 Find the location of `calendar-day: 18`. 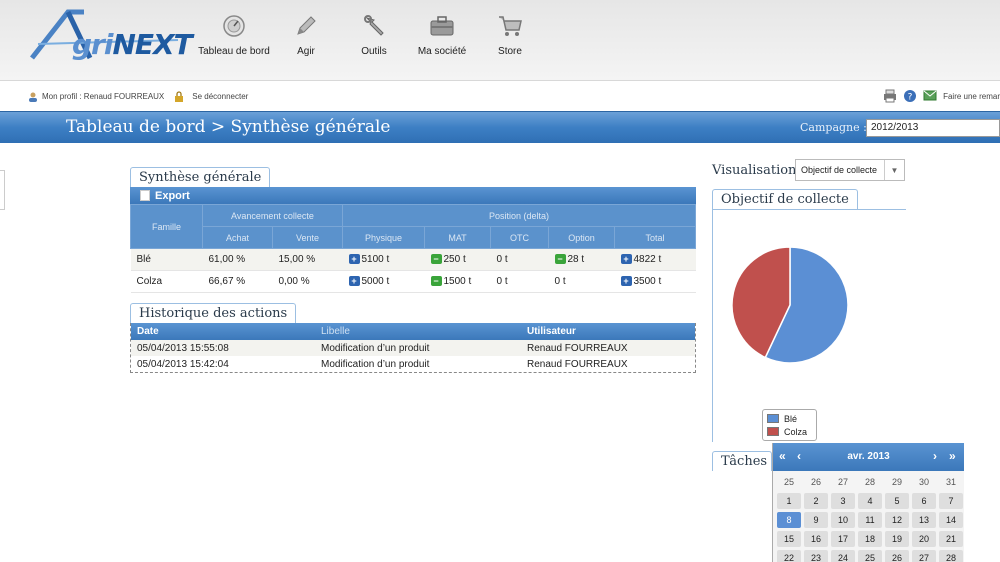

calendar-day: 18 is located at coordinates (870, 539).